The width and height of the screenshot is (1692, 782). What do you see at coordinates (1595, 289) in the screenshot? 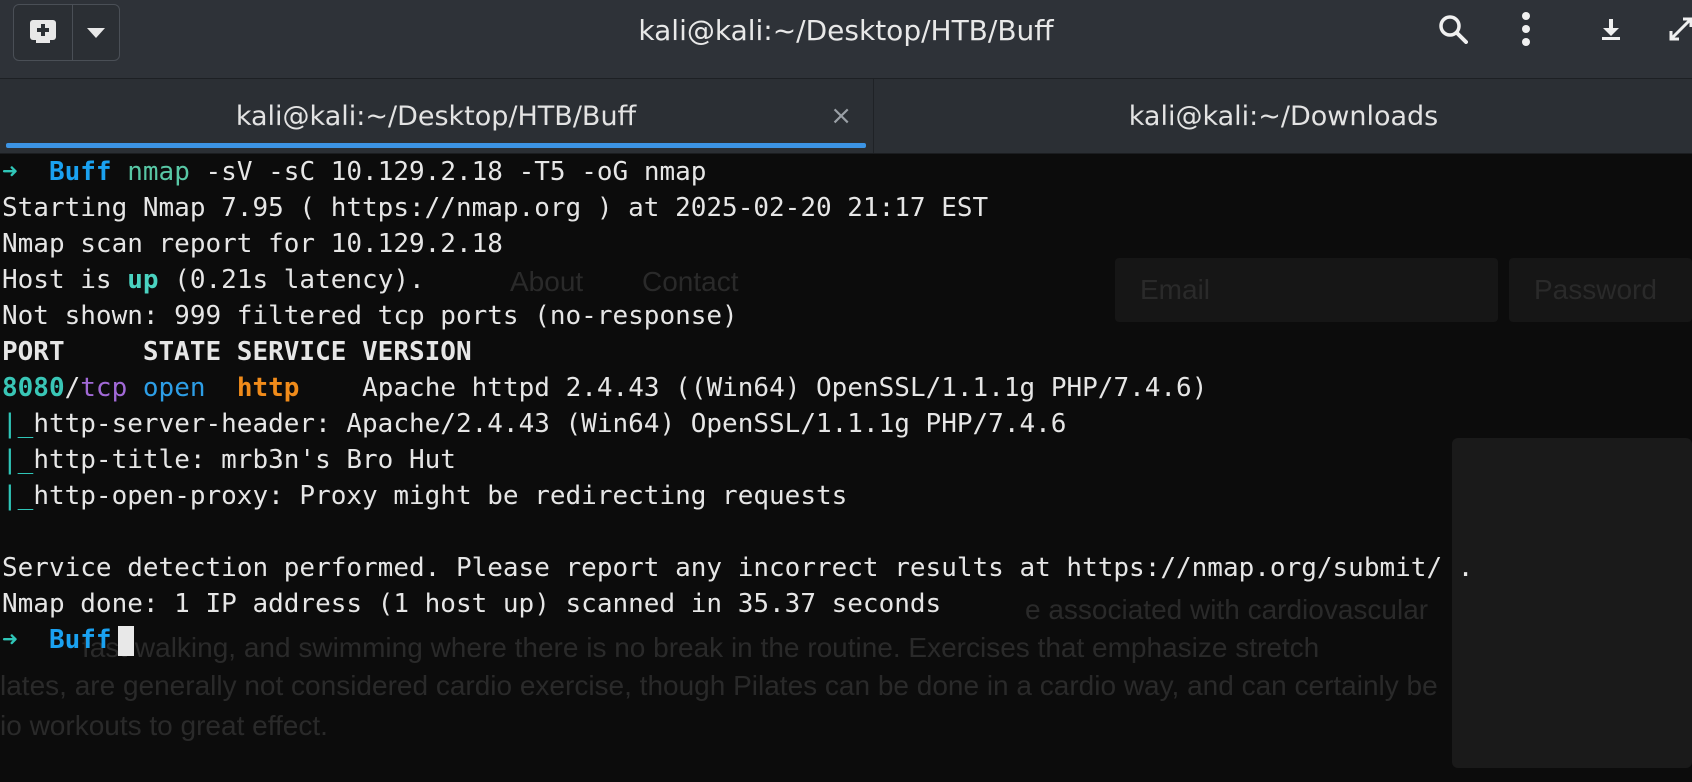
I see `ghost-password-placeholder: Password` at bounding box center [1595, 289].